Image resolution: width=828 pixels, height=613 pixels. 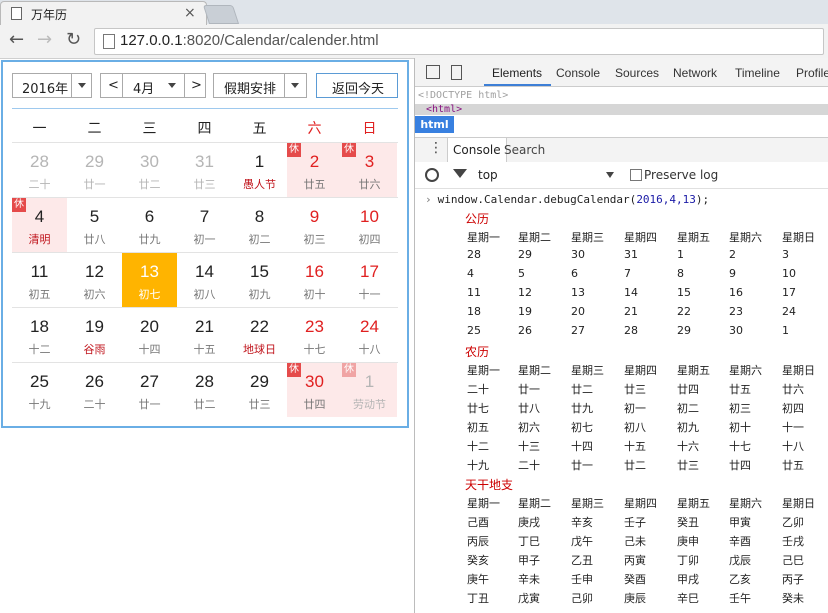 I want to click on calendar-day-cell: 30 廿四休, so click(x=314, y=390).